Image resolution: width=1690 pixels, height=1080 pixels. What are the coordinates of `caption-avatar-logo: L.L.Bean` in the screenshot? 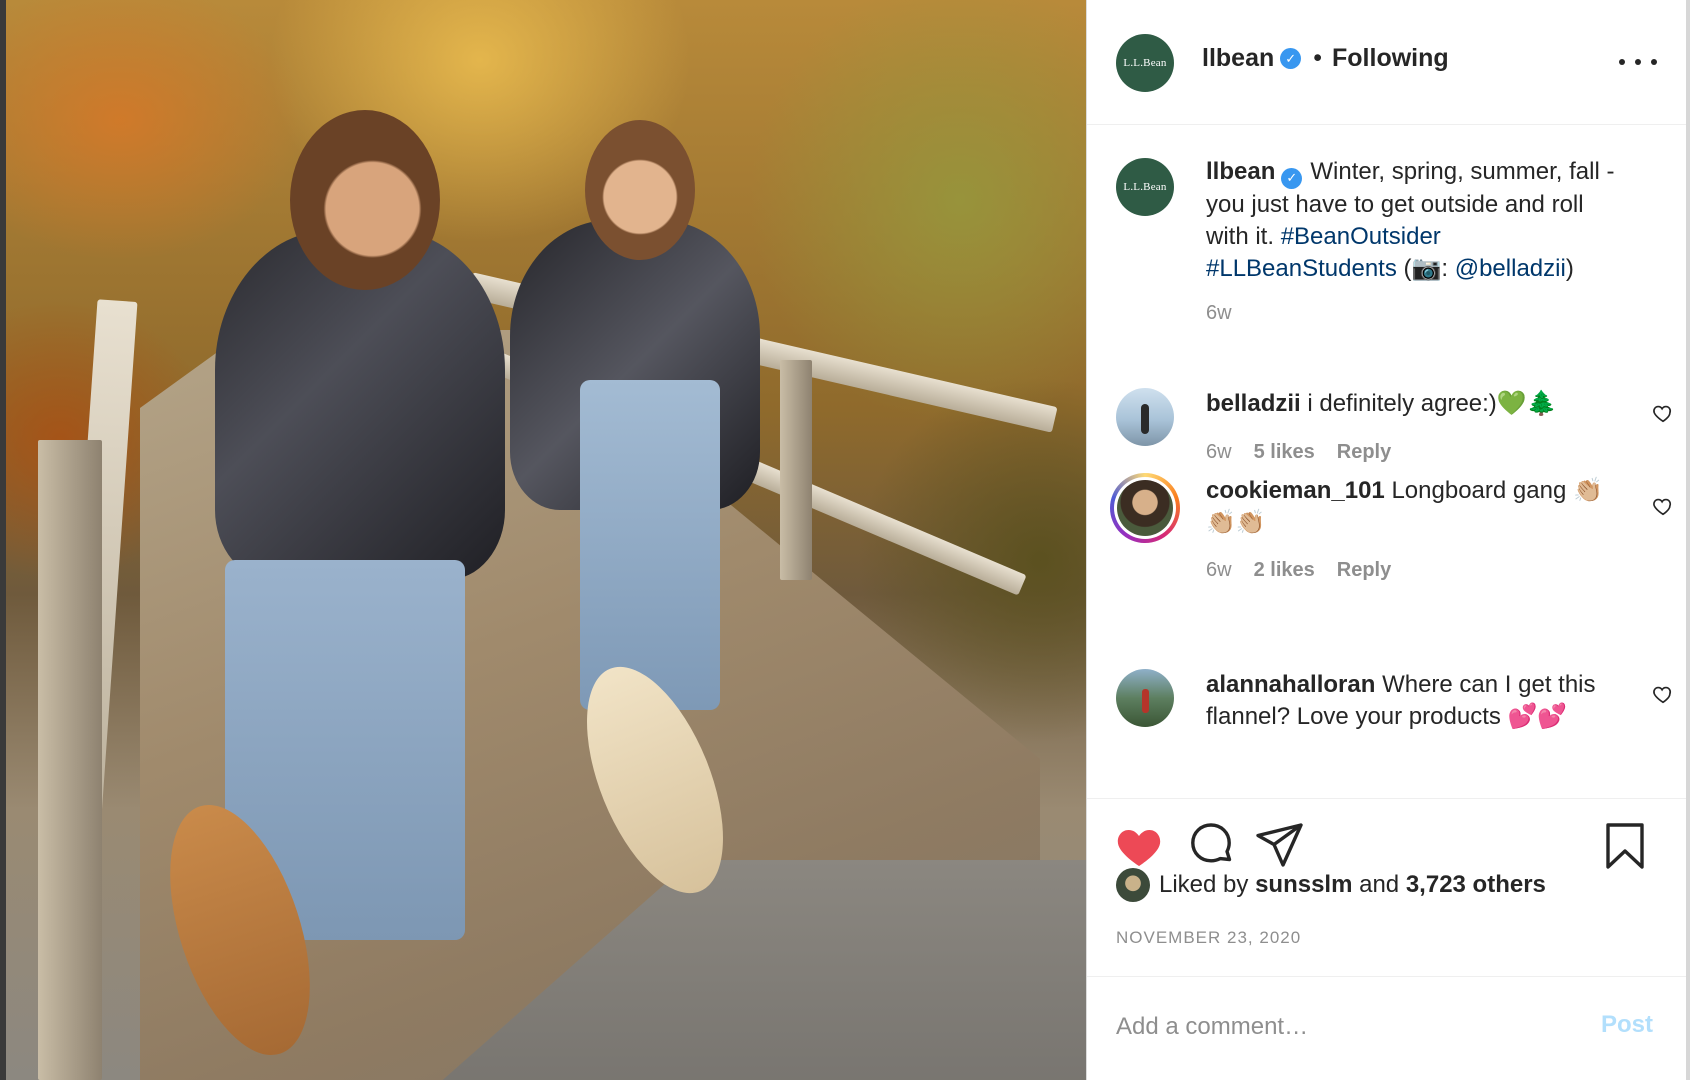 It's located at (1145, 187).